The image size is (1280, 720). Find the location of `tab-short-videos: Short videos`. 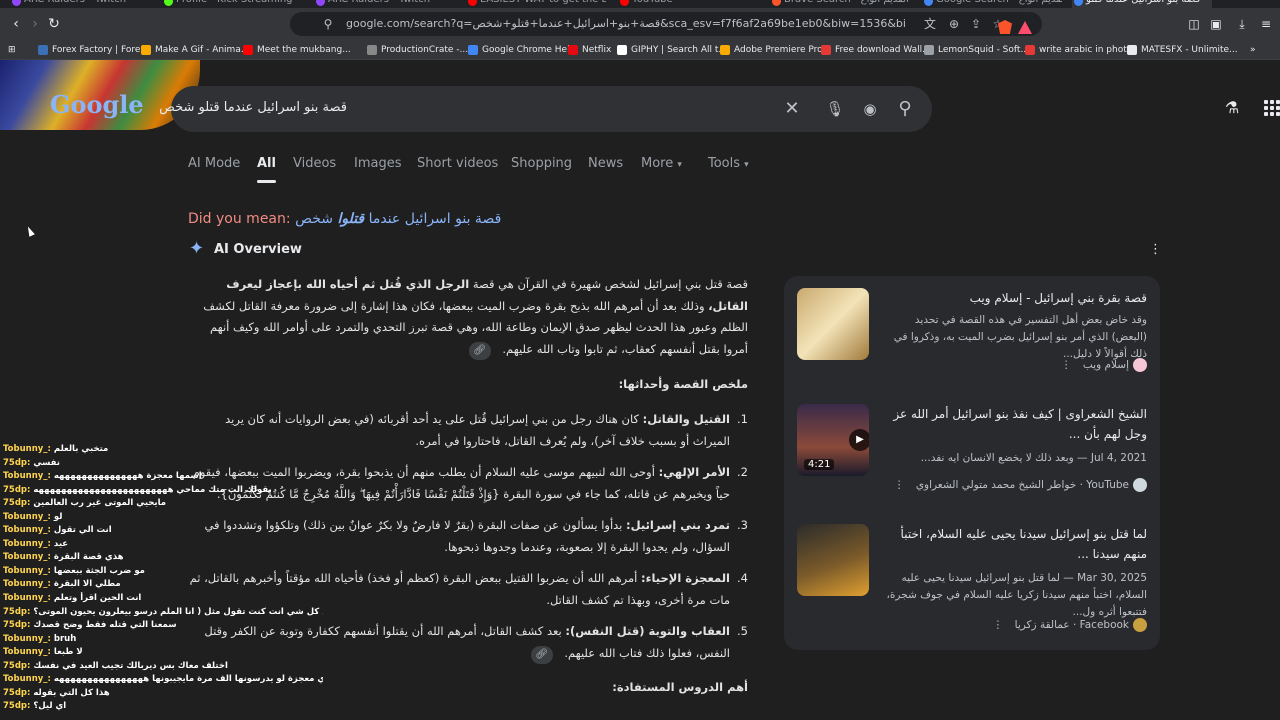

tab-short-videos: Short videos is located at coordinates (457, 163).